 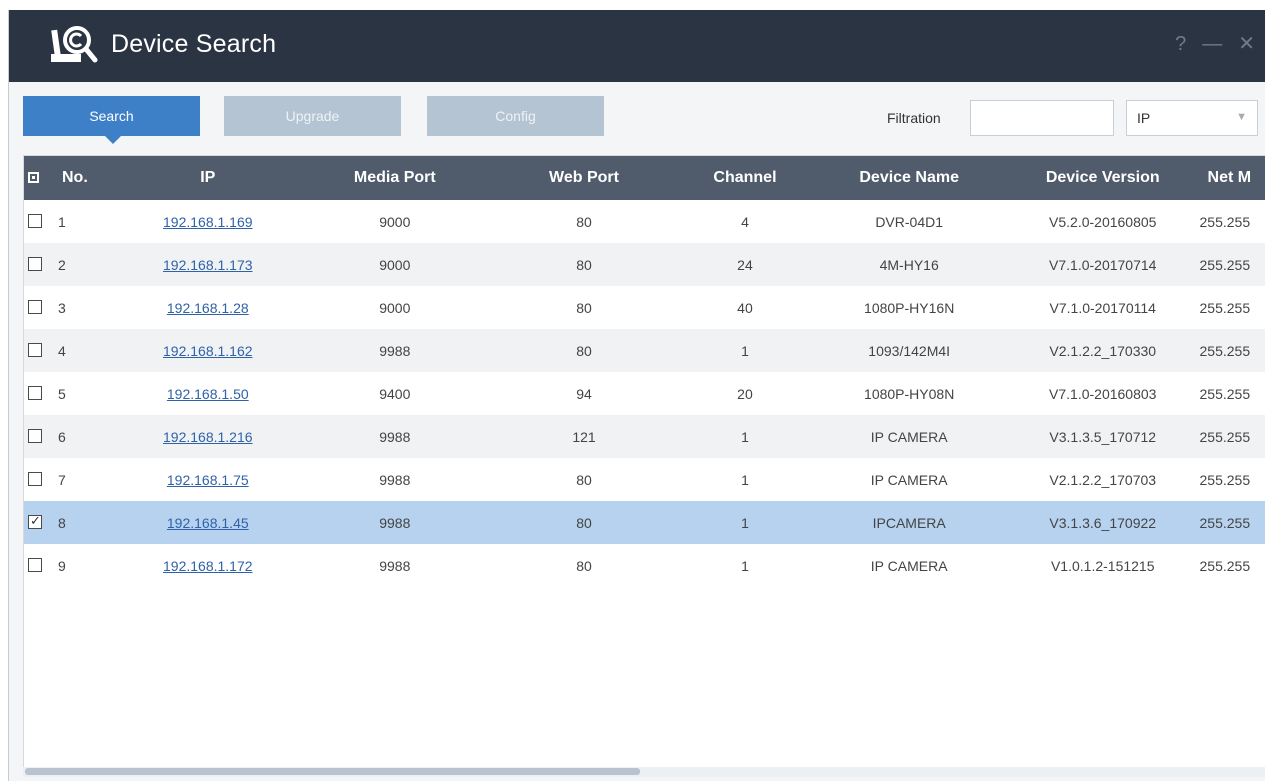 What do you see at coordinates (70, 178) in the screenshot?
I see `header-no: No.` at bounding box center [70, 178].